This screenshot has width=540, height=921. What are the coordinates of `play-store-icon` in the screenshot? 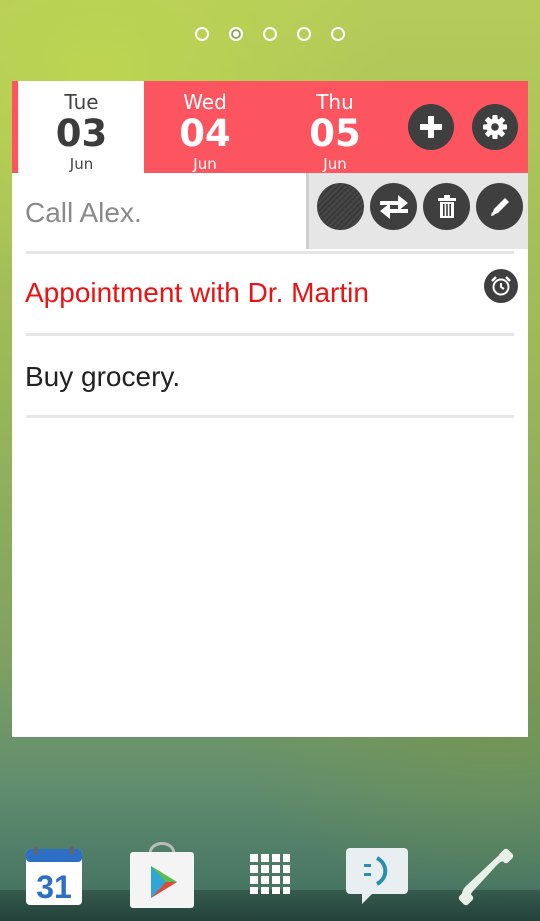 It's located at (162, 875).